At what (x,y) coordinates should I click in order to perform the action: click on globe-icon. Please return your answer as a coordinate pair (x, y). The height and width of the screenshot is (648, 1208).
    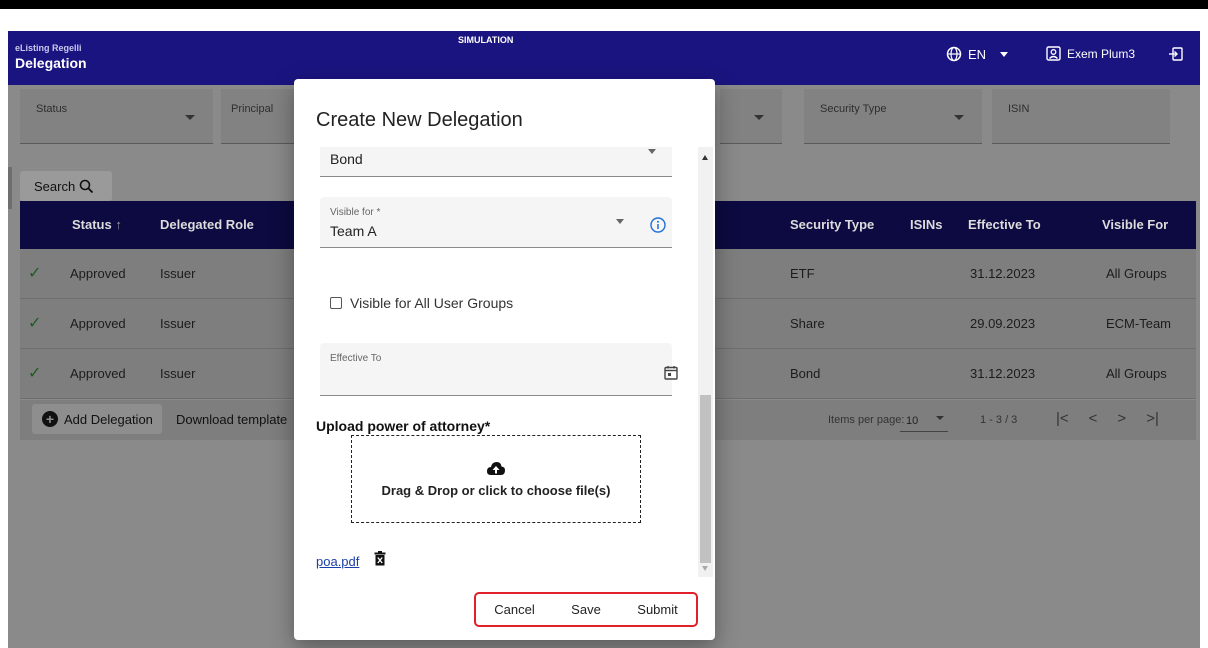
    Looking at the image, I should click on (954, 54).